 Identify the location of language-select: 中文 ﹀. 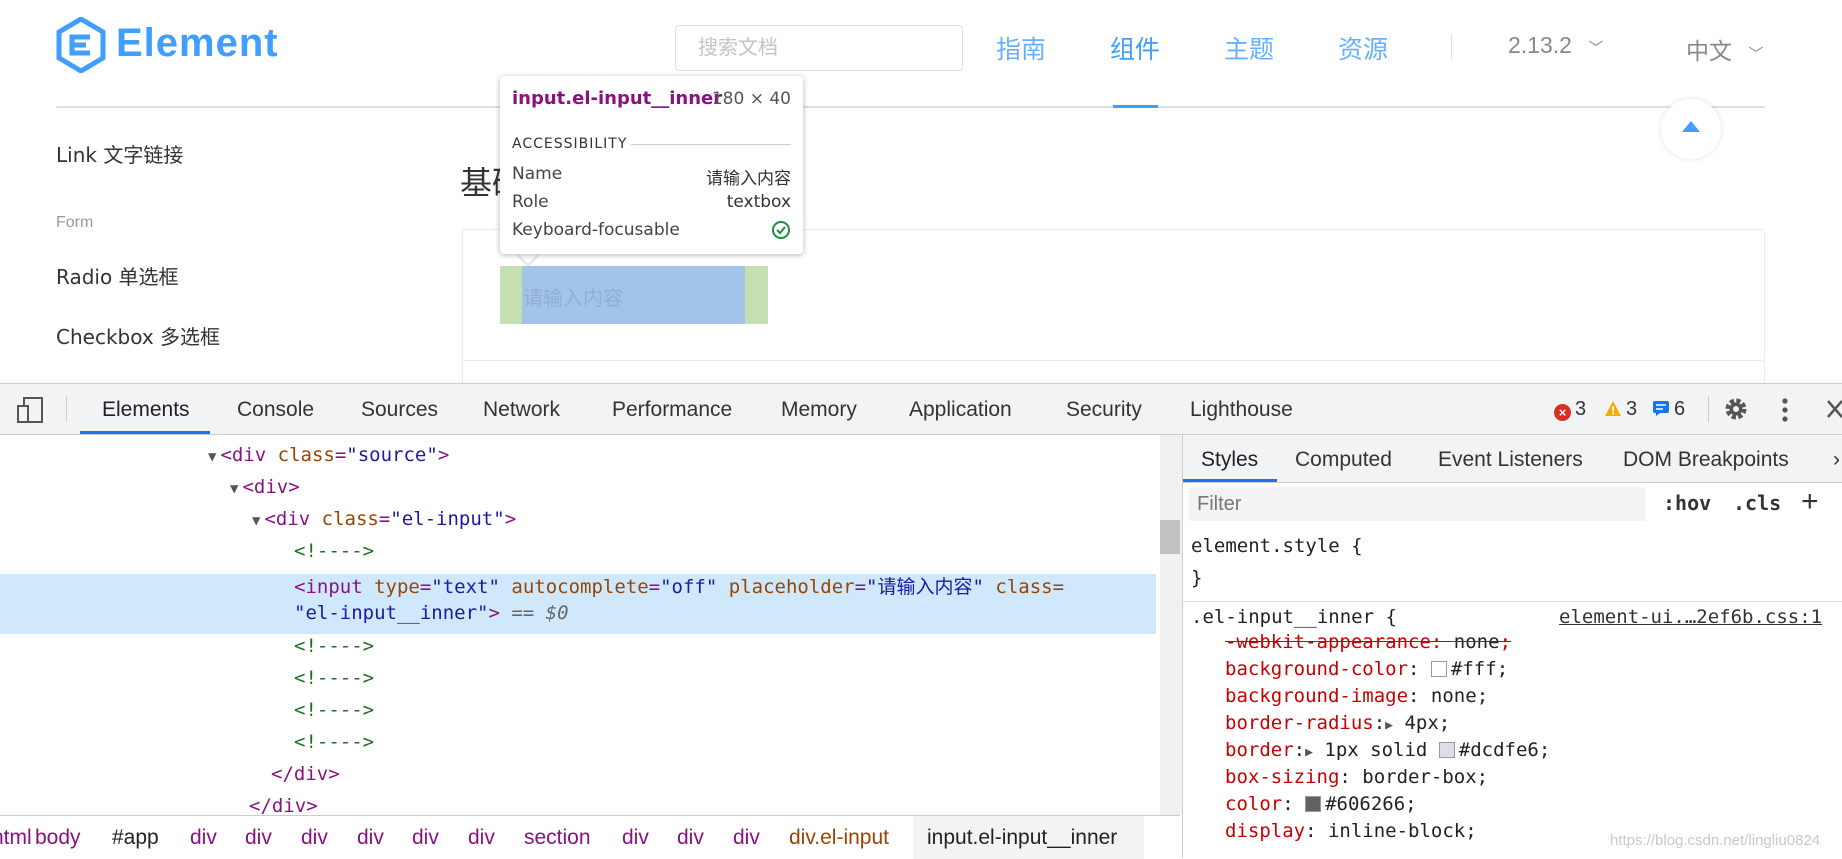
(1724, 49).